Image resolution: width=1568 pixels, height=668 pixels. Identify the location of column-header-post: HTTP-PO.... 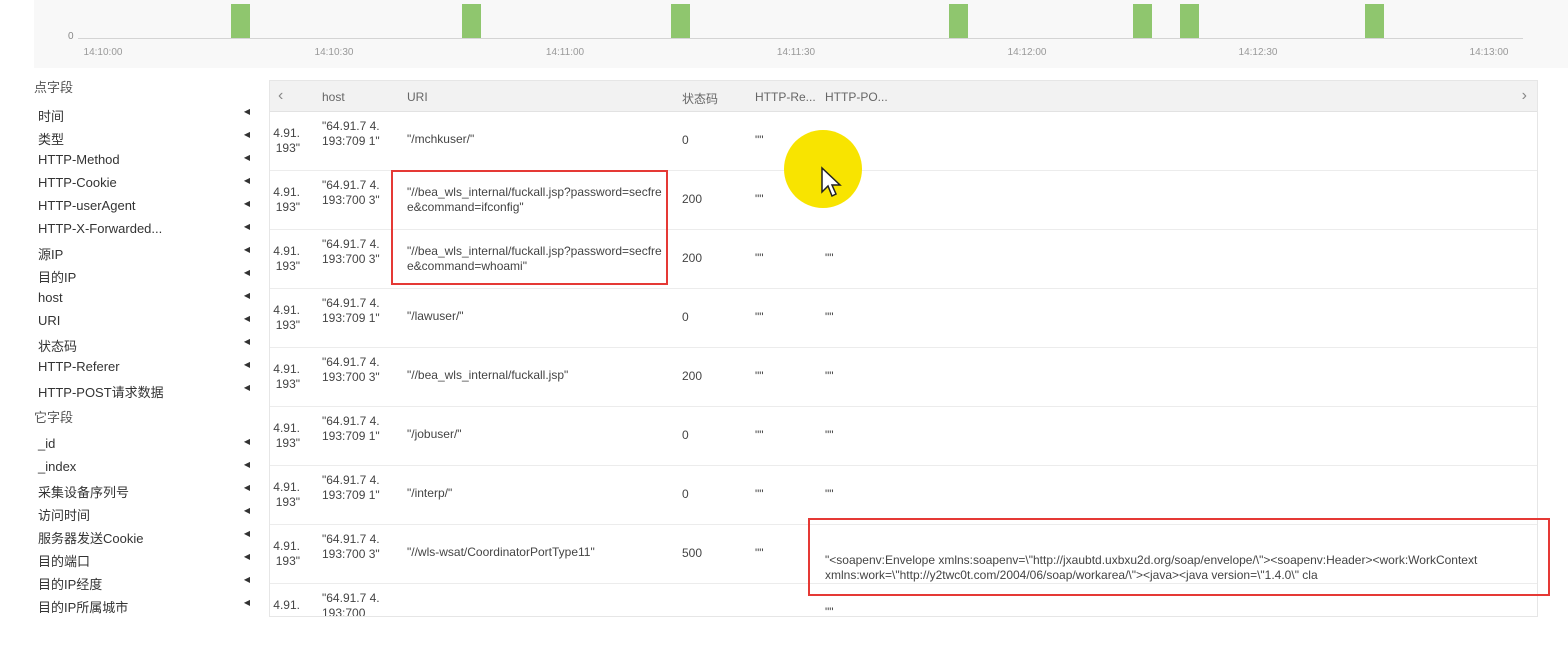
(856, 97).